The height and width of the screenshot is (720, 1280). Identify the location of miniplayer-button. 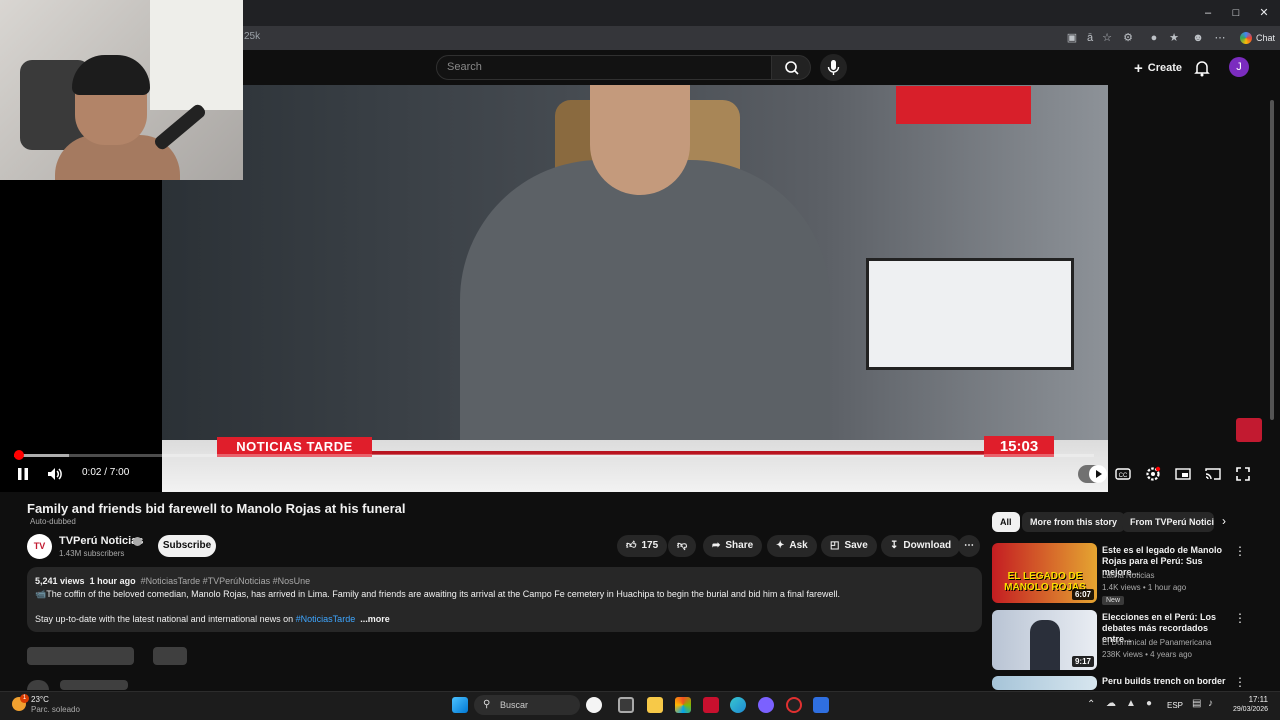
(1183, 474).